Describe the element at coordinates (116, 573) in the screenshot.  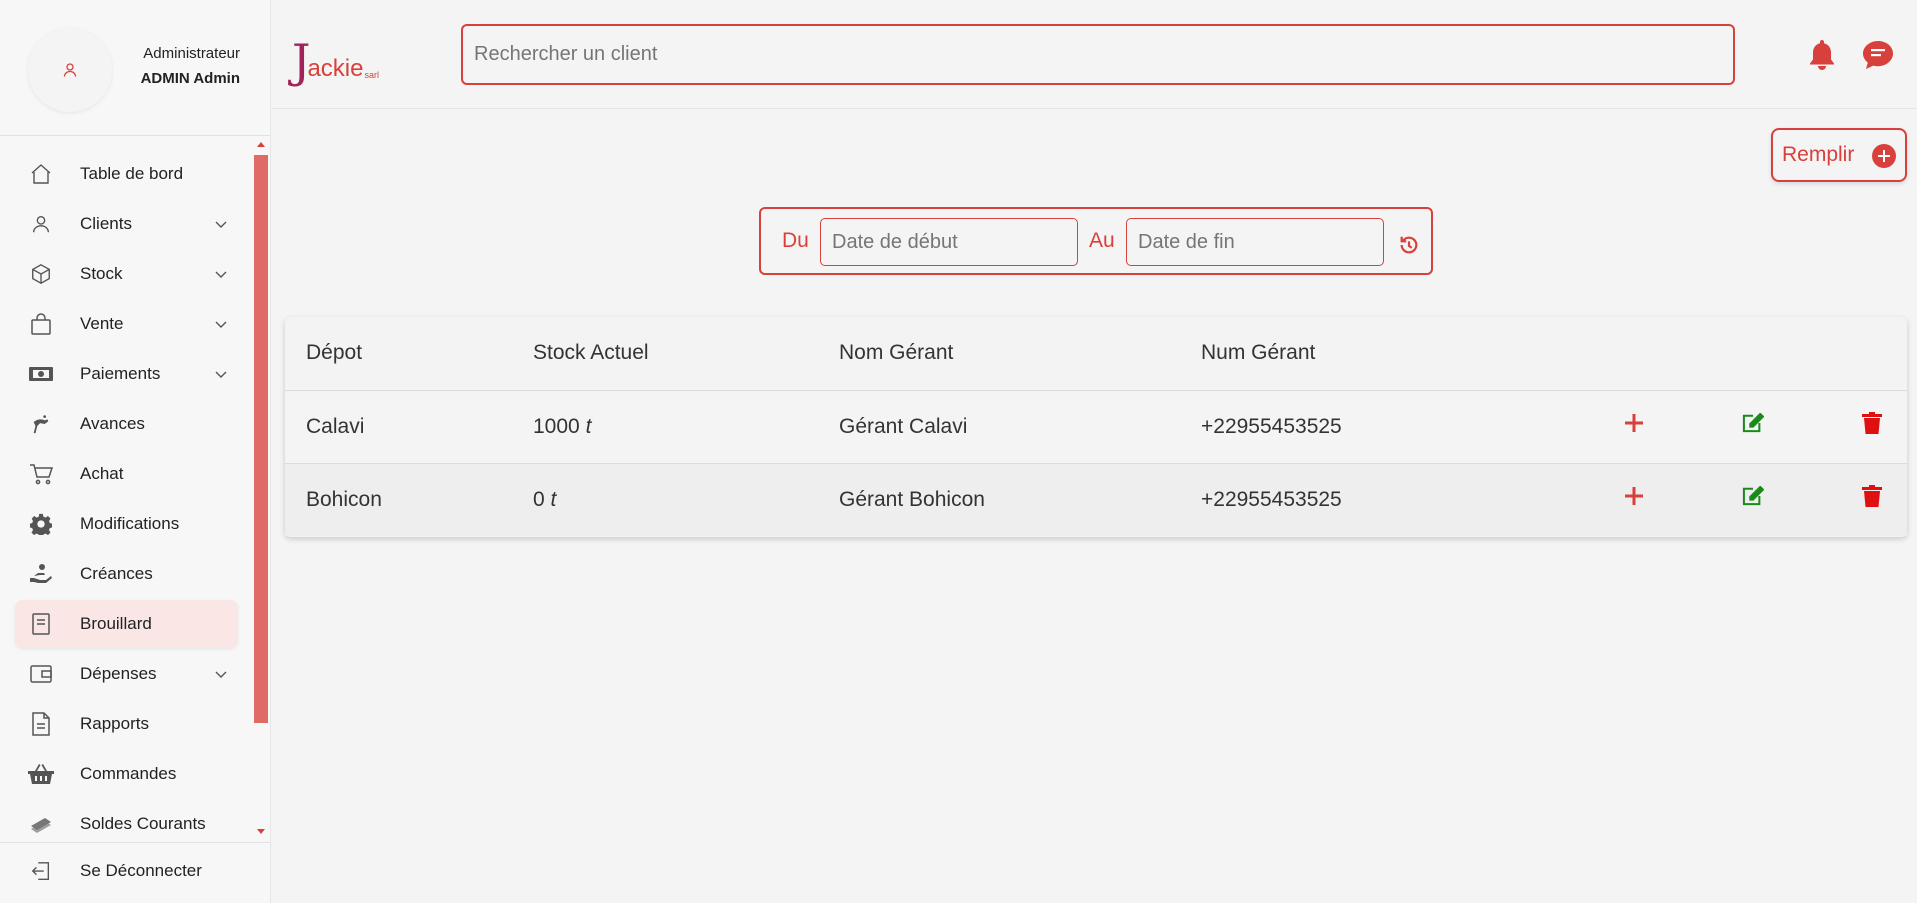
I see `sidebar-item-label: Créances` at that location.